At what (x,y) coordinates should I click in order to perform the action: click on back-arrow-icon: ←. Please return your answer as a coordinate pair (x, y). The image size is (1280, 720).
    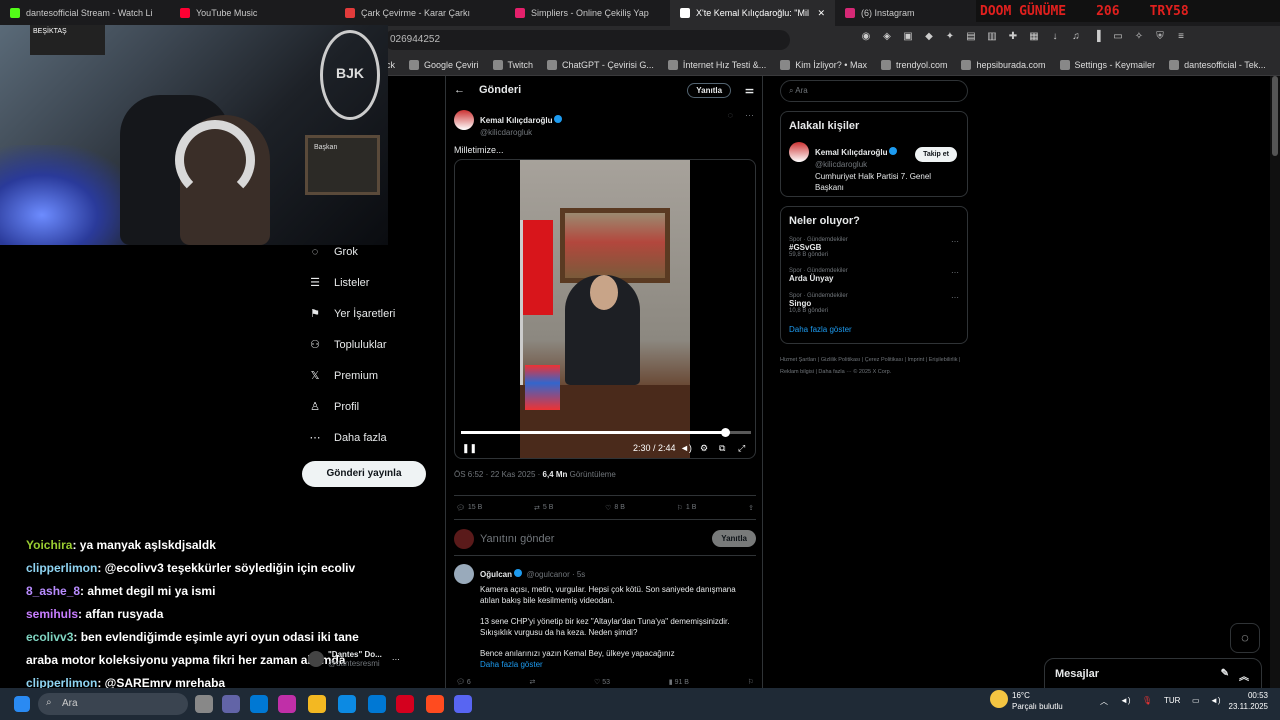
    Looking at the image, I should click on (459, 90).